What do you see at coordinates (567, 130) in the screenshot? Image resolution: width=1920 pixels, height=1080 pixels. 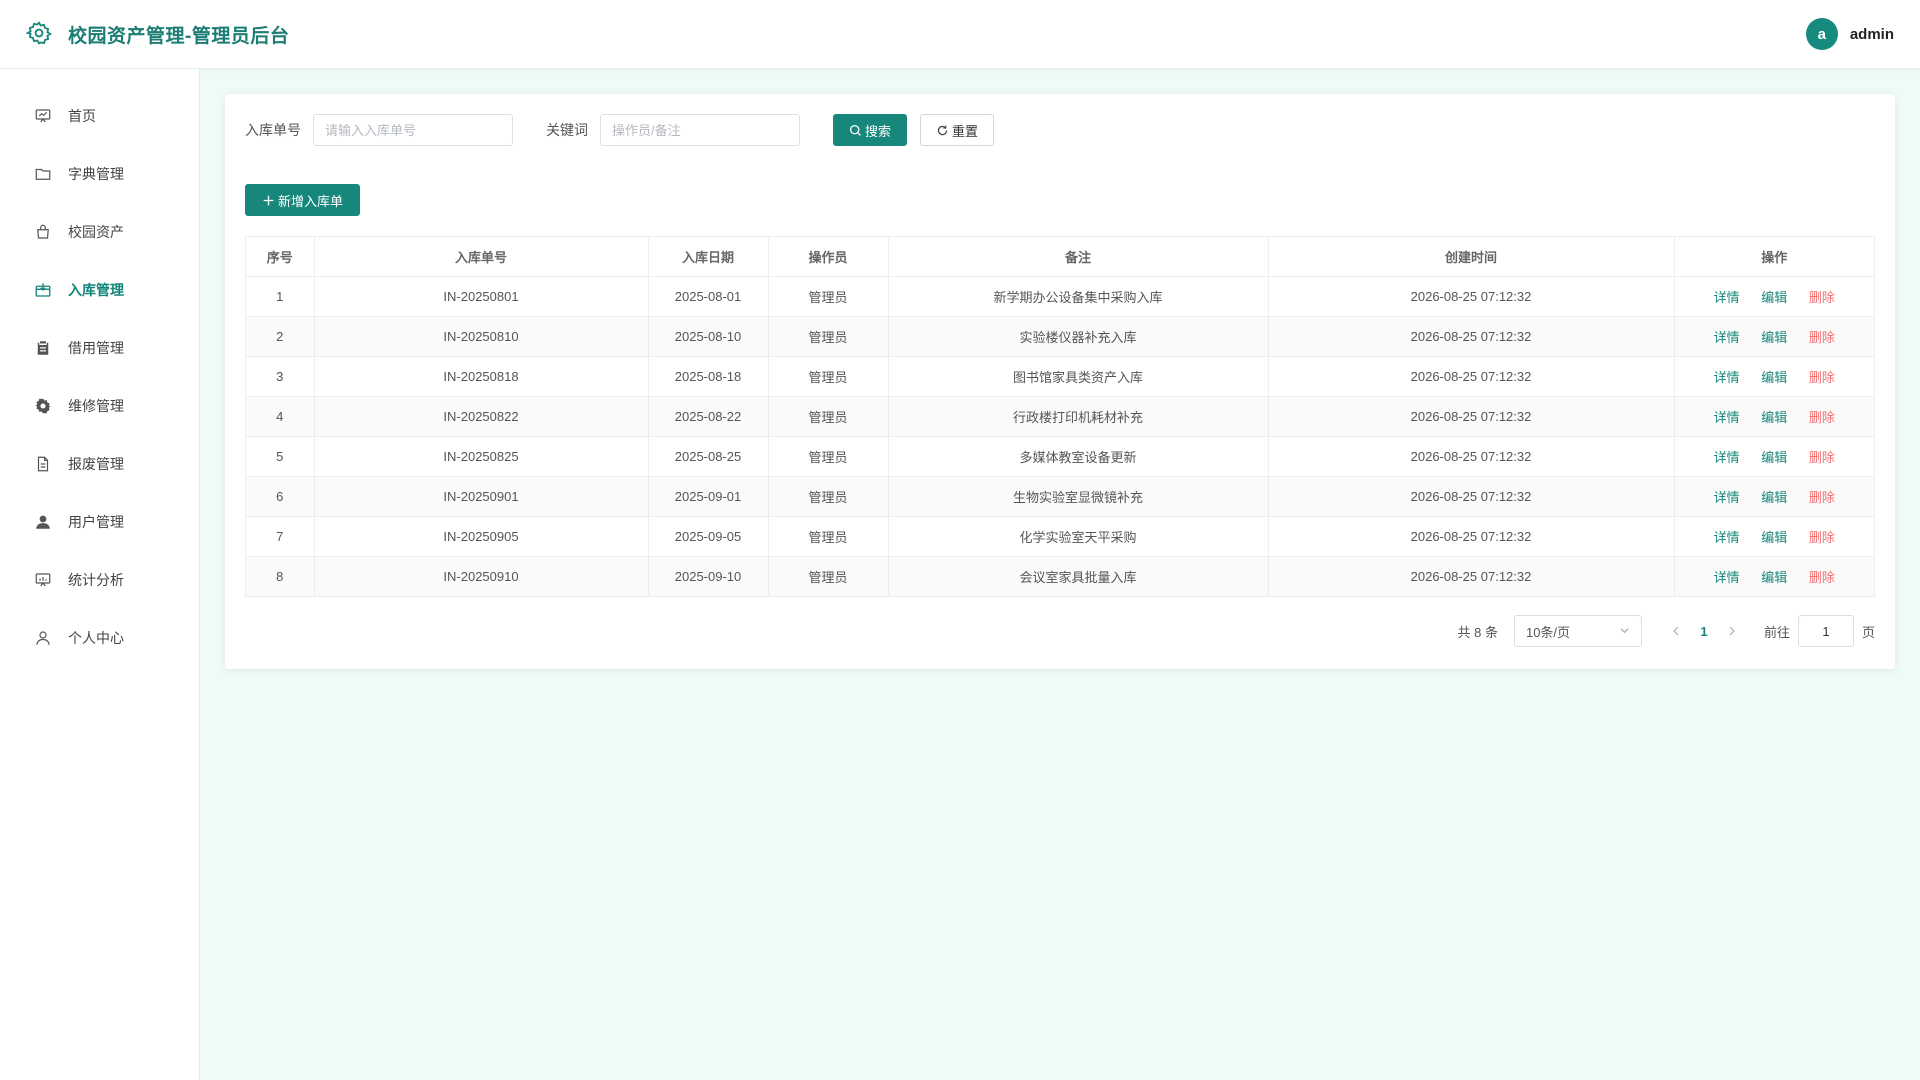 I see `keyword-label: 关键词` at bounding box center [567, 130].